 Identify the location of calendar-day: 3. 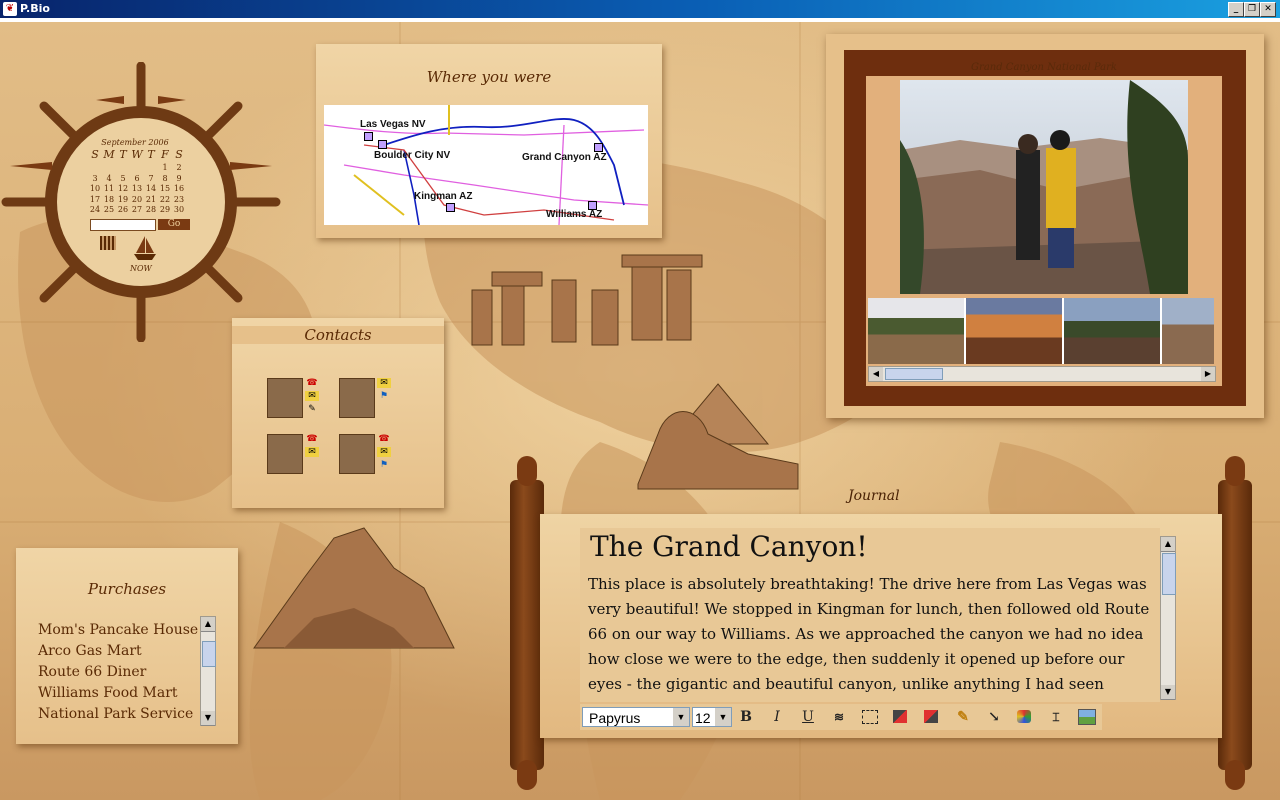
(95, 179).